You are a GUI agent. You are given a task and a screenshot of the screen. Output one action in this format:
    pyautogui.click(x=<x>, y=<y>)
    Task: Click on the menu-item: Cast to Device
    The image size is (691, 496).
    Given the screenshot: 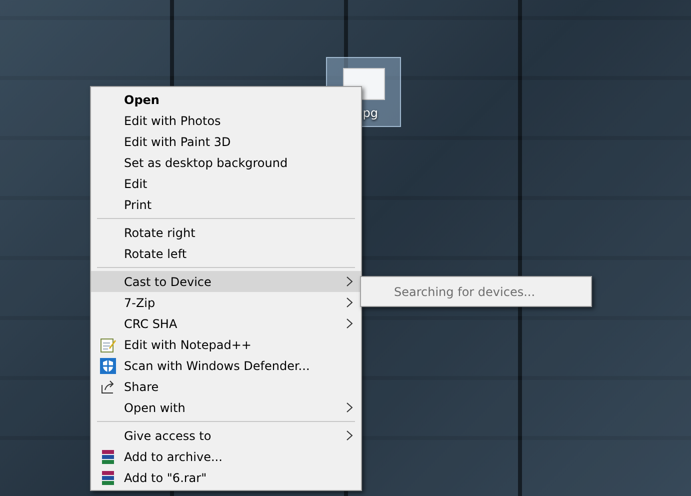 What is the action you would take?
    pyautogui.click(x=226, y=281)
    